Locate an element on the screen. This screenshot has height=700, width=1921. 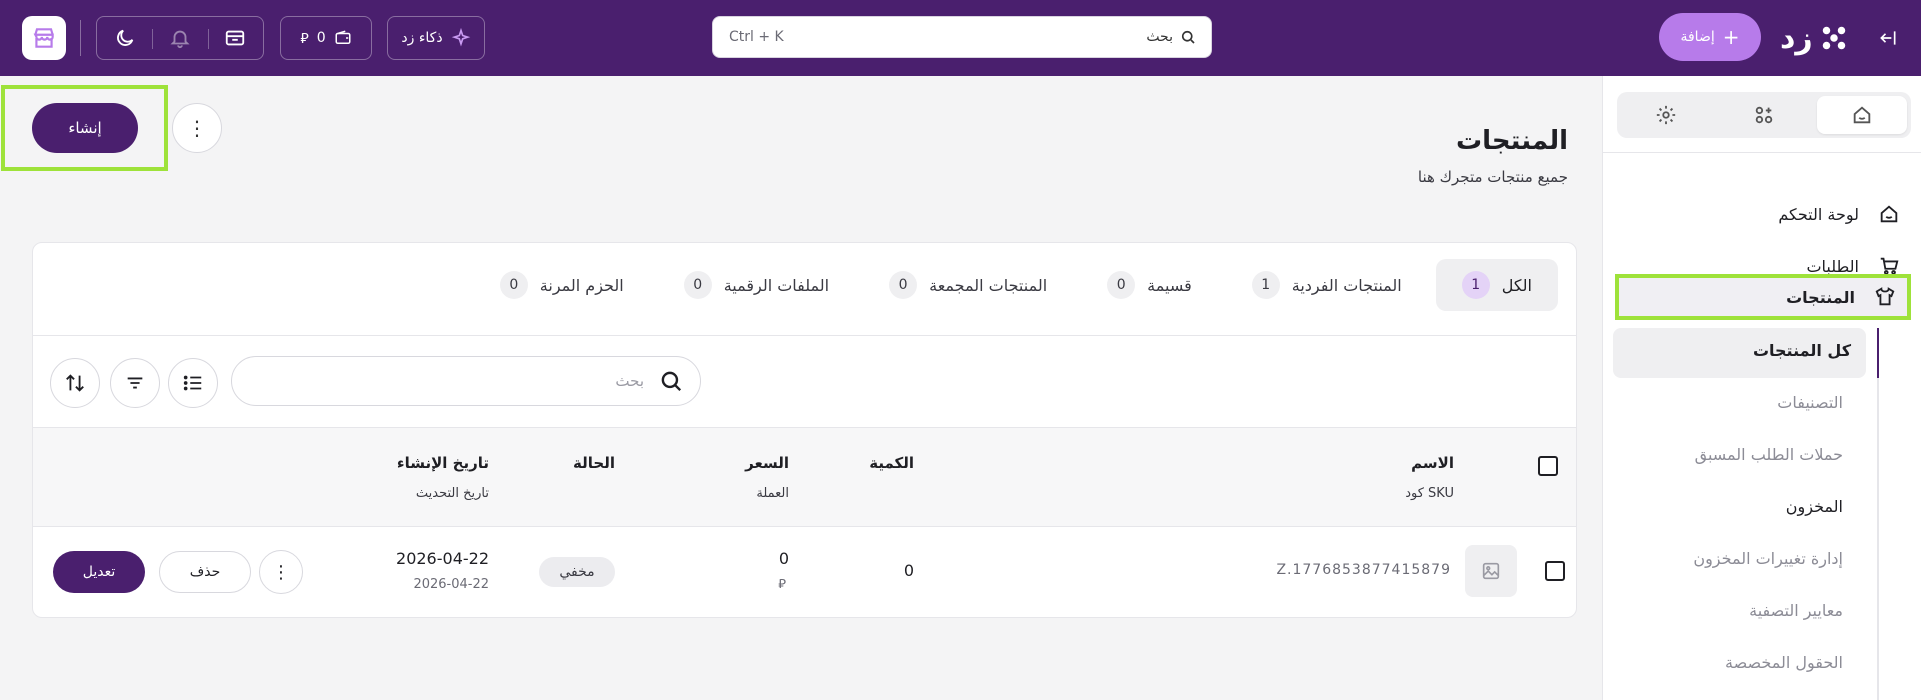
quick-icons-group is located at coordinates (180, 38).